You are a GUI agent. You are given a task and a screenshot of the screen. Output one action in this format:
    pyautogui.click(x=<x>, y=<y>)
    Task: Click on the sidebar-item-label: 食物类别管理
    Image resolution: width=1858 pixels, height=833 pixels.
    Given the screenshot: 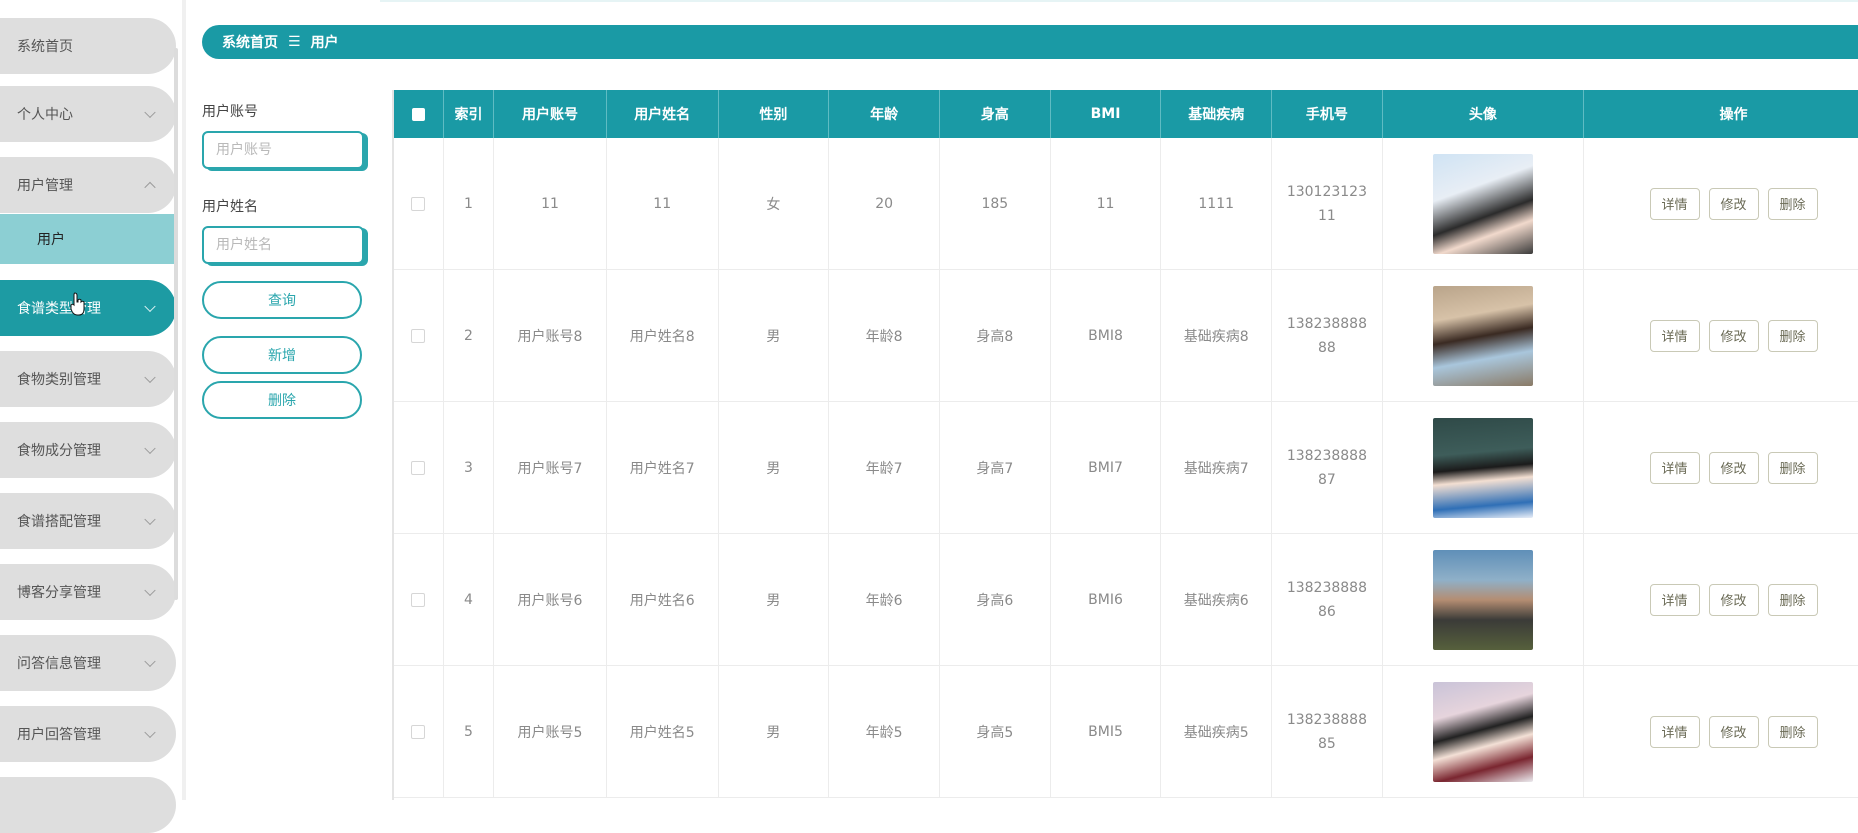 What is the action you would take?
    pyautogui.click(x=59, y=380)
    